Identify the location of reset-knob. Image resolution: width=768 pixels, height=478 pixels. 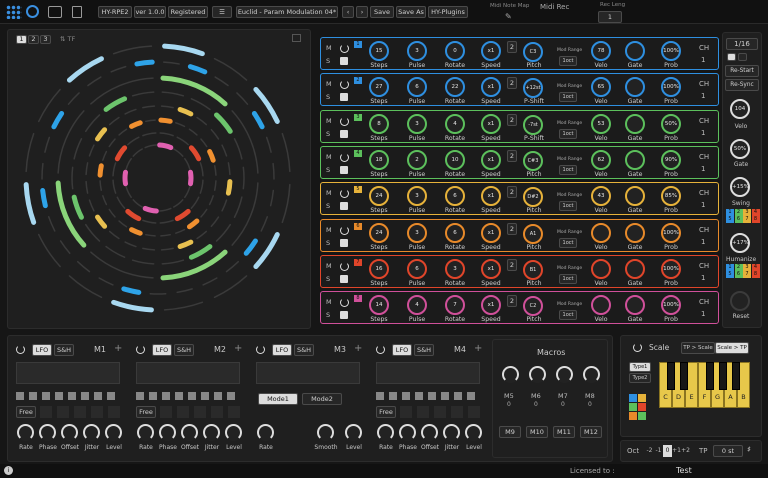
(740, 301).